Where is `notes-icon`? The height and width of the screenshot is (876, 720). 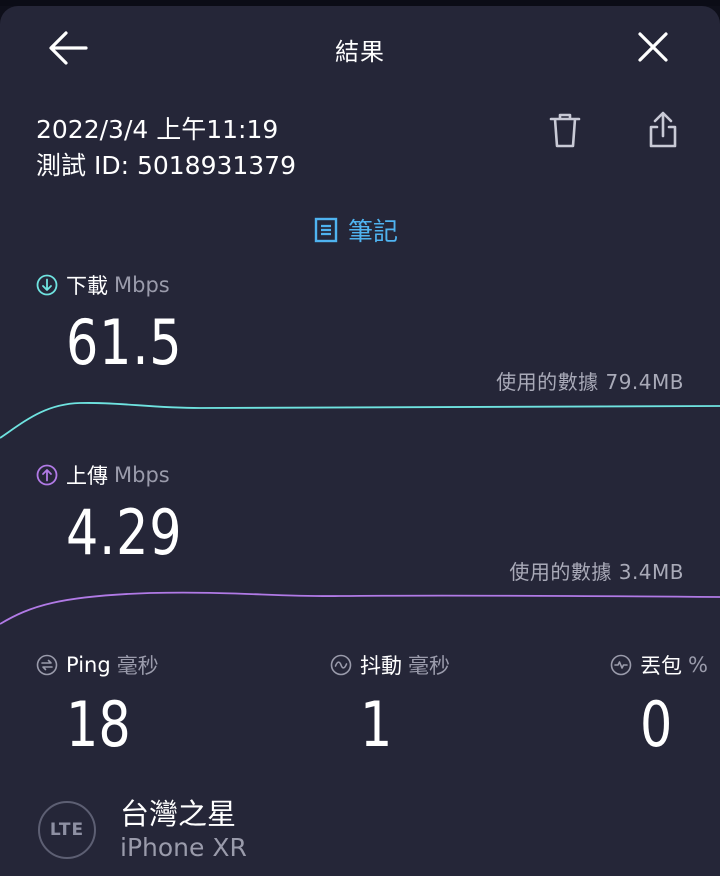 notes-icon is located at coordinates (326, 230).